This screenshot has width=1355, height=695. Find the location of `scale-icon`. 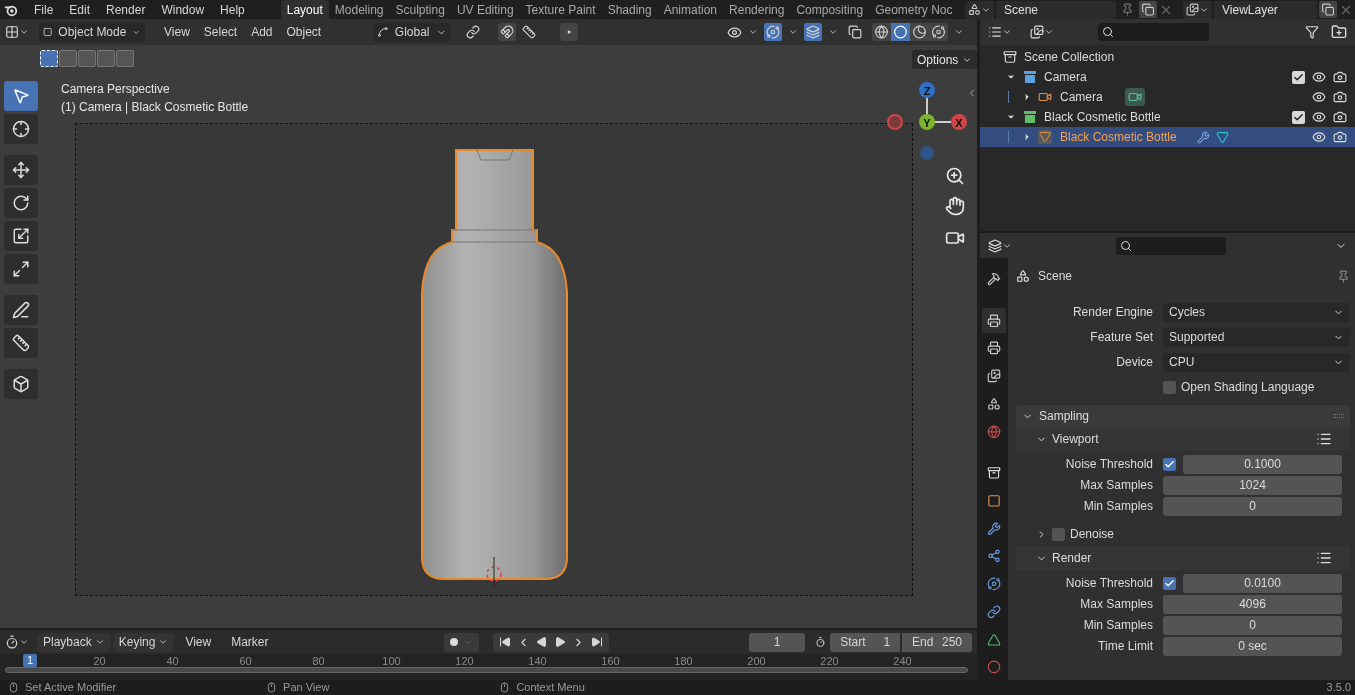

scale-icon is located at coordinates (21, 236).